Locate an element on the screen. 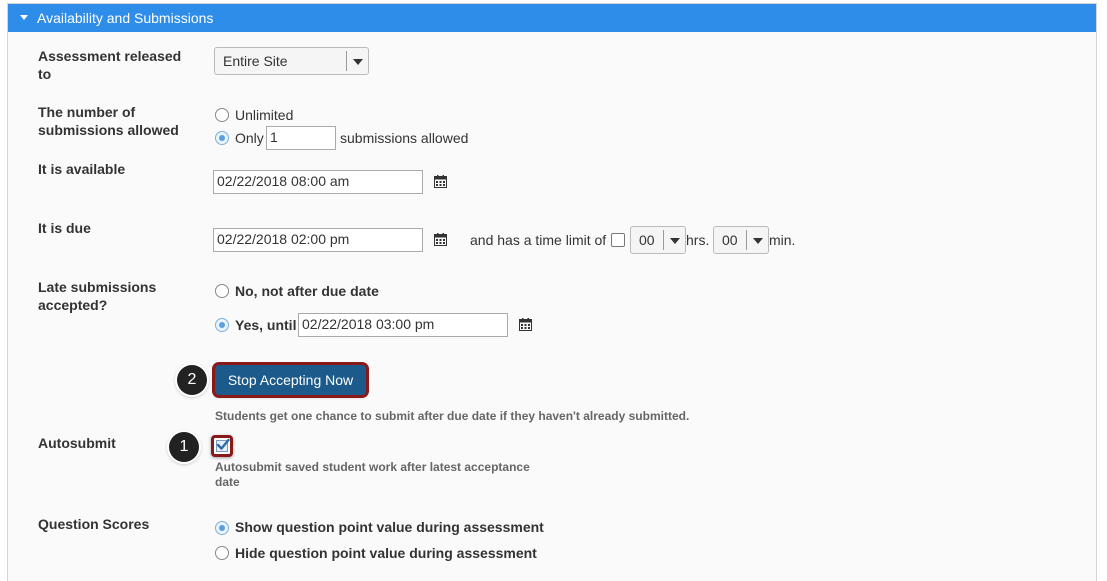  released-select: Entire Site is located at coordinates (291, 61).